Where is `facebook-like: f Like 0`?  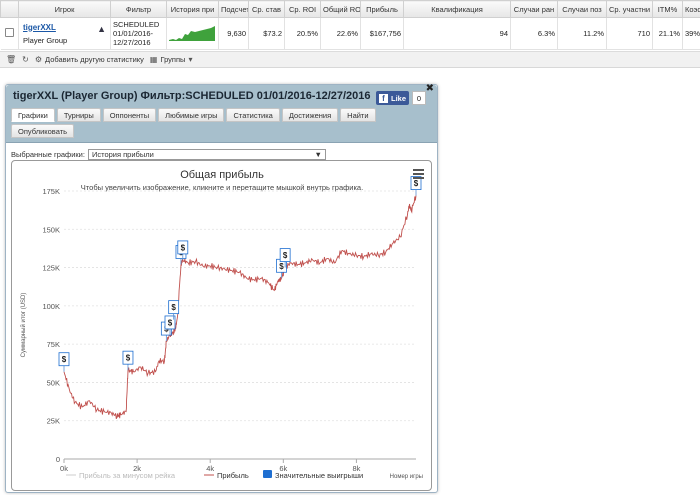 facebook-like: f Like 0 is located at coordinates (401, 98).